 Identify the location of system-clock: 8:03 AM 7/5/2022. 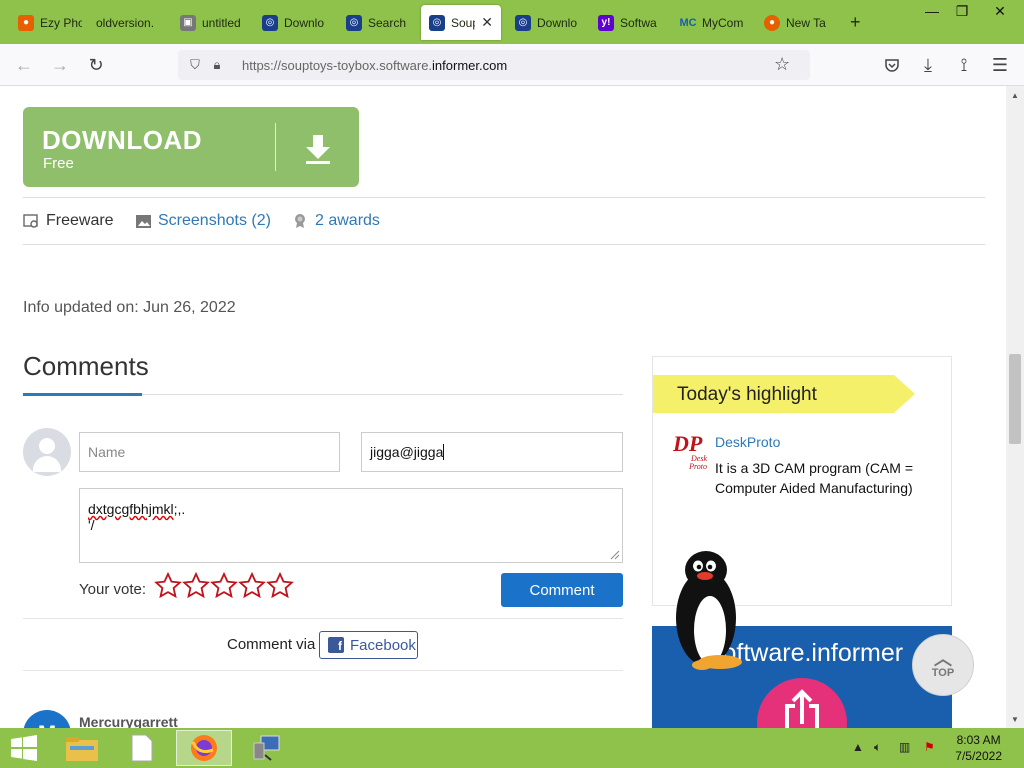
(978, 748).